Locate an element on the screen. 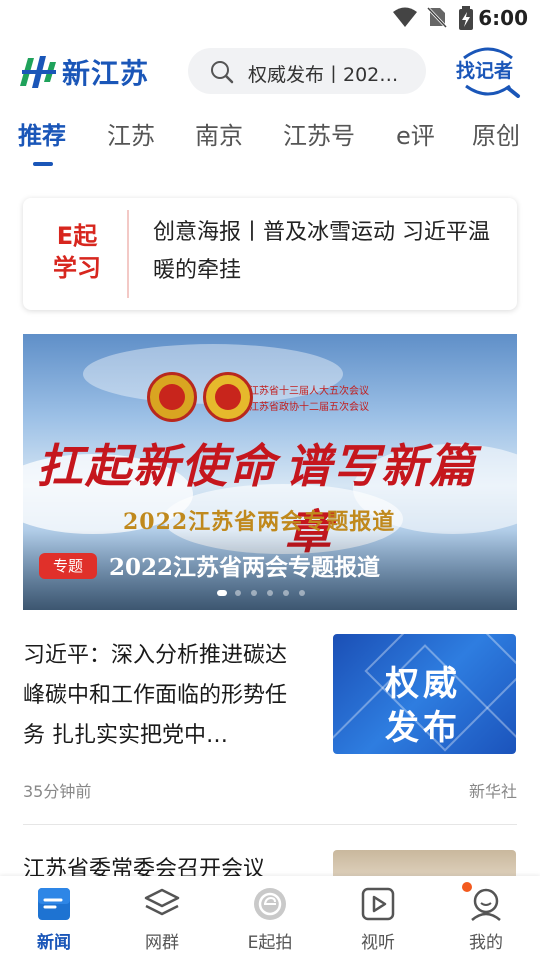 The width and height of the screenshot is (540, 960). tab-e-comment: e评 is located at coordinates (415, 133).